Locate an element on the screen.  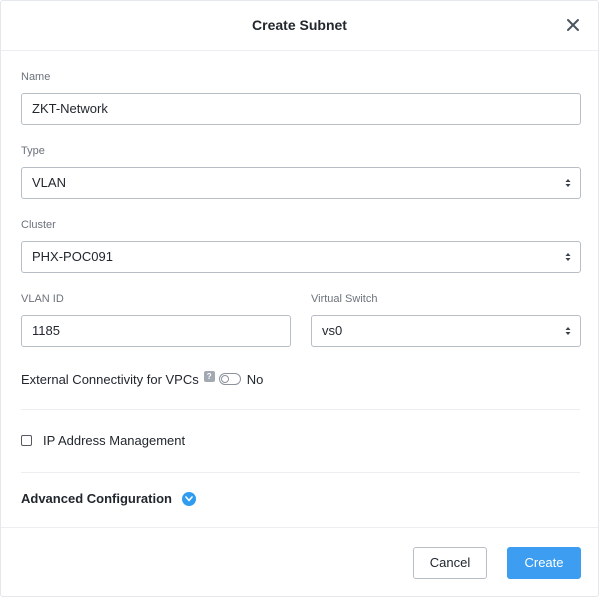
external-connectivity-row: External Connectivity for VPCs ? No is located at coordinates (142, 379).